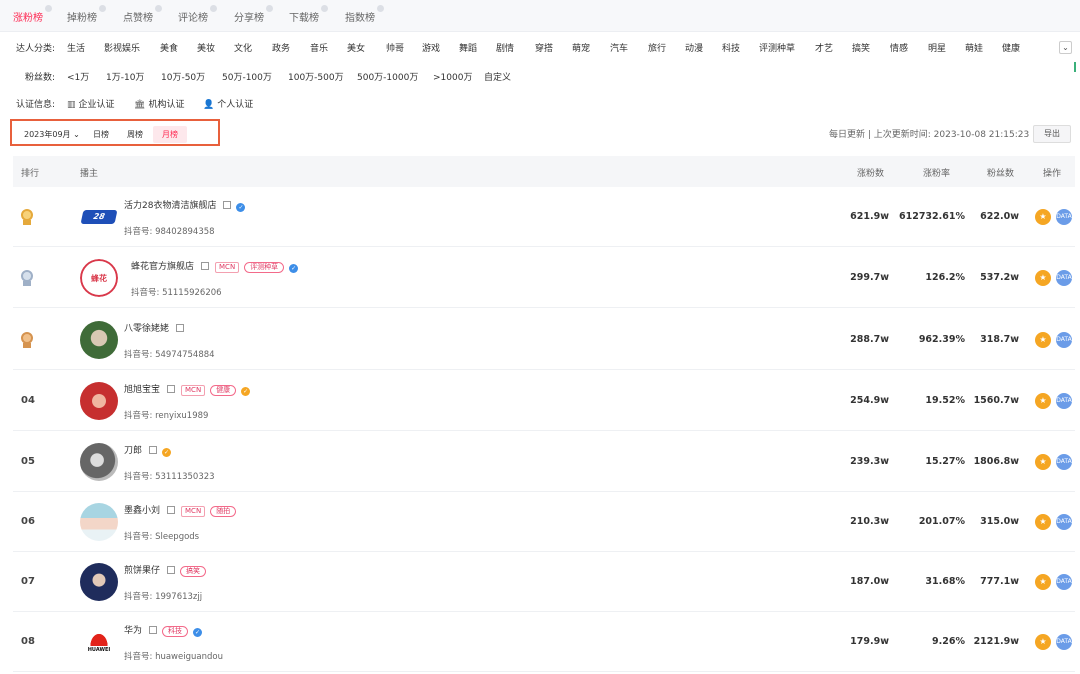 This screenshot has width=1080, height=674. What do you see at coordinates (253, 14) in the screenshot?
I see `tab-shares: 分享榜` at bounding box center [253, 14].